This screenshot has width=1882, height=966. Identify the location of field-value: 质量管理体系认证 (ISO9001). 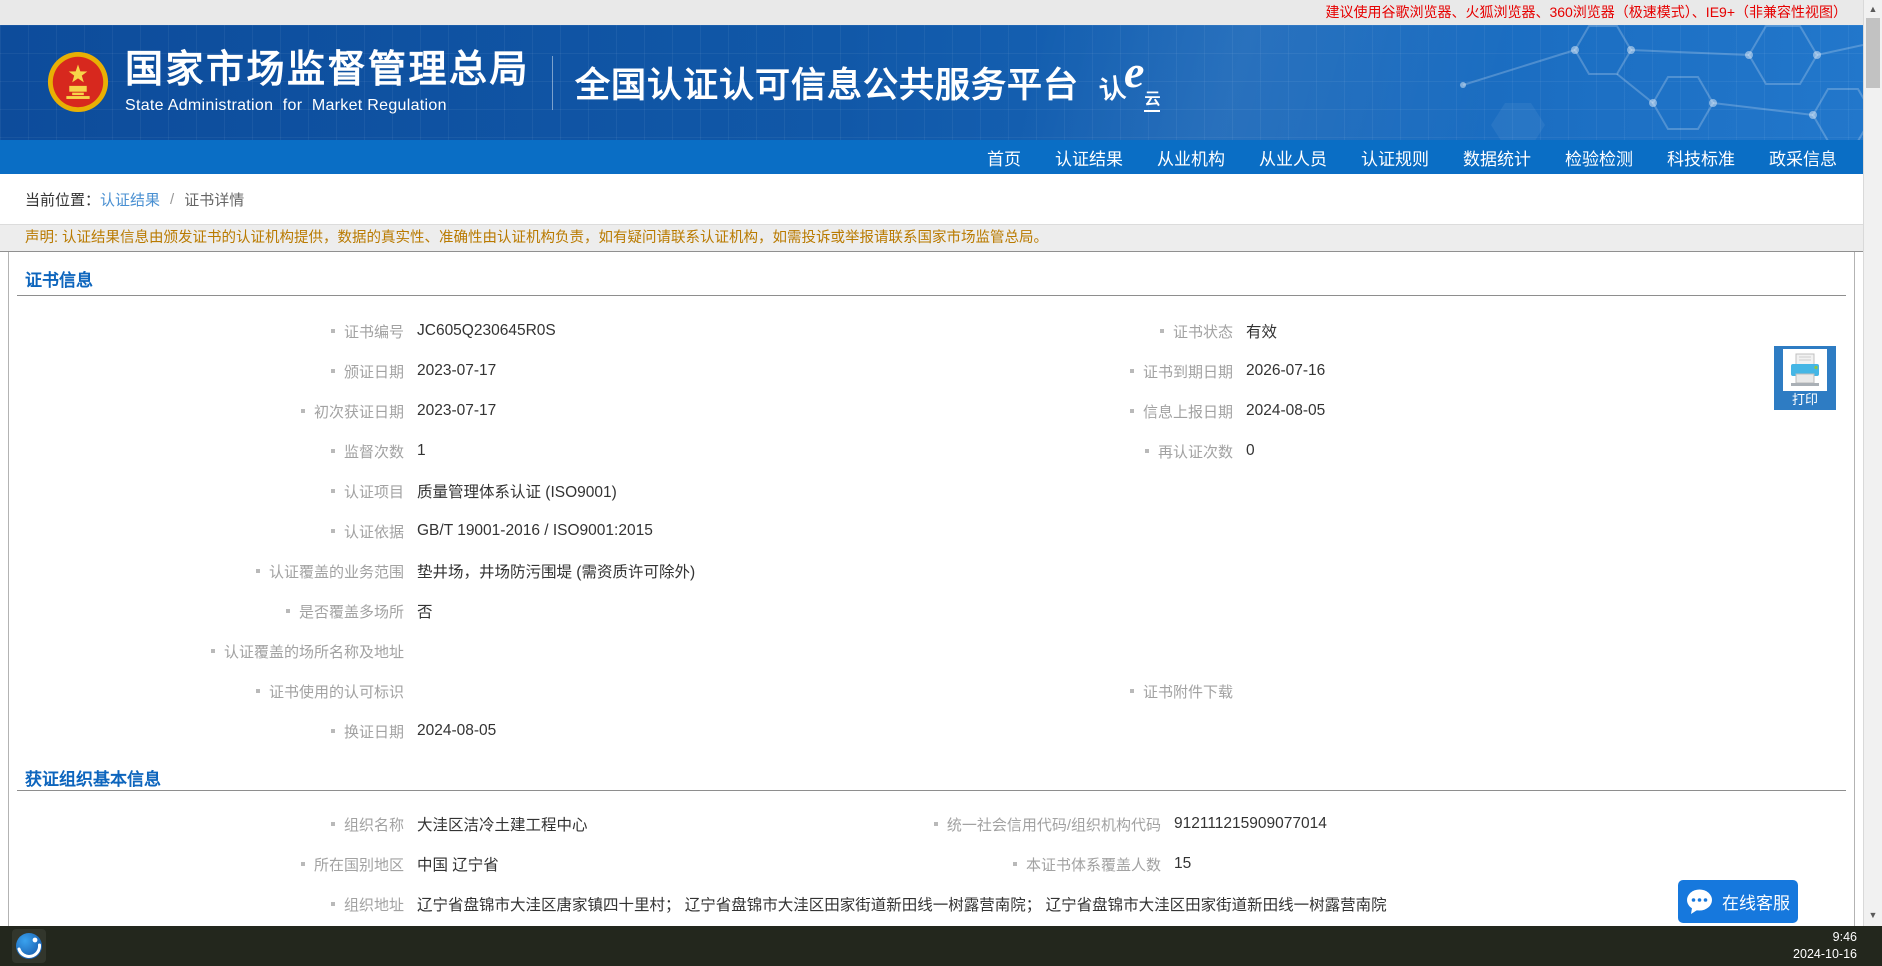
(517, 492).